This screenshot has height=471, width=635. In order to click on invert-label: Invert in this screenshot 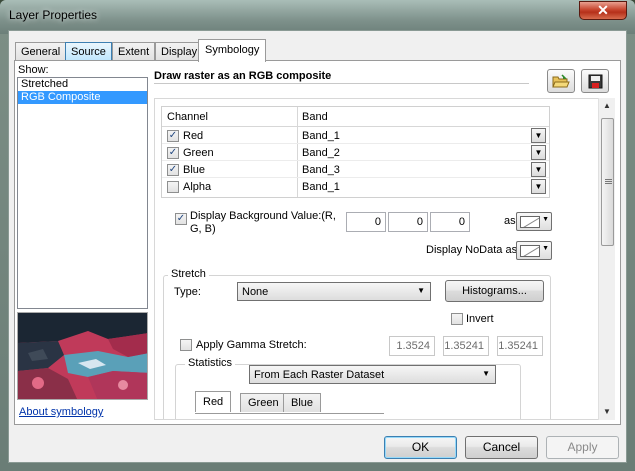, I will do `click(480, 319)`.